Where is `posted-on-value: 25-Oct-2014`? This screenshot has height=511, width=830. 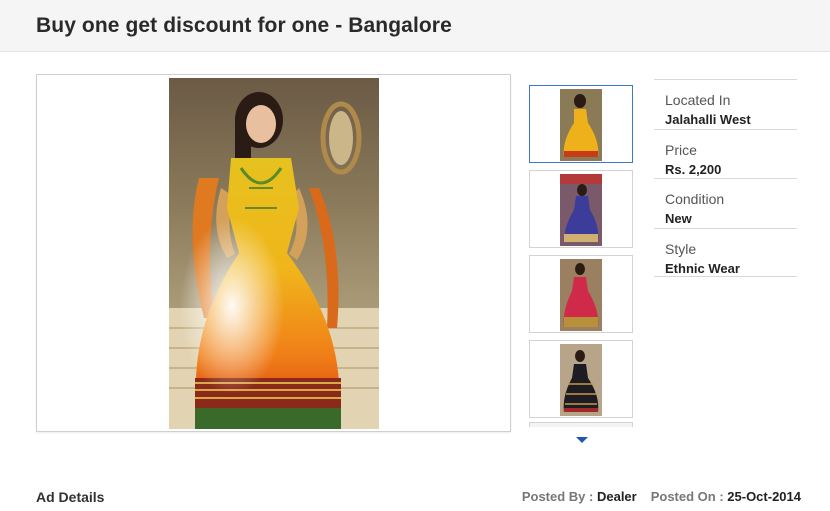 posted-on-value: 25-Oct-2014 is located at coordinates (764, 496).